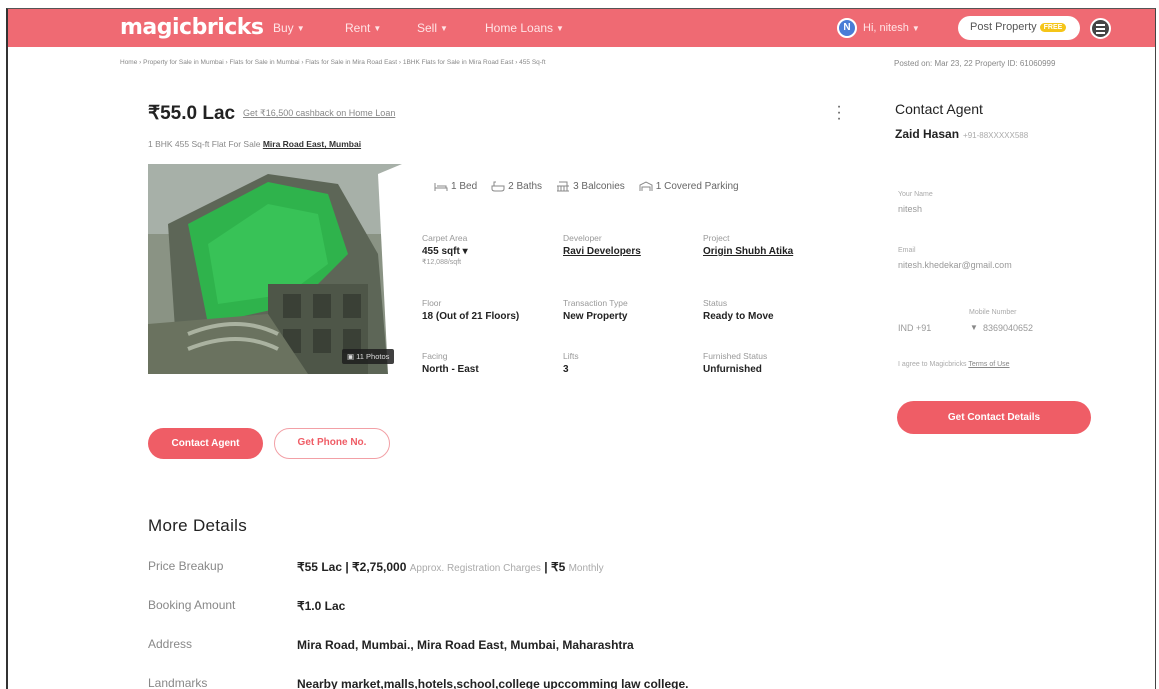 The image size is (1159, 689). What do you see at coordinates (689, 186) in the screenshot?
I see `amenity-parking: 1 Covered Parking` at bounding box center [689, 186].